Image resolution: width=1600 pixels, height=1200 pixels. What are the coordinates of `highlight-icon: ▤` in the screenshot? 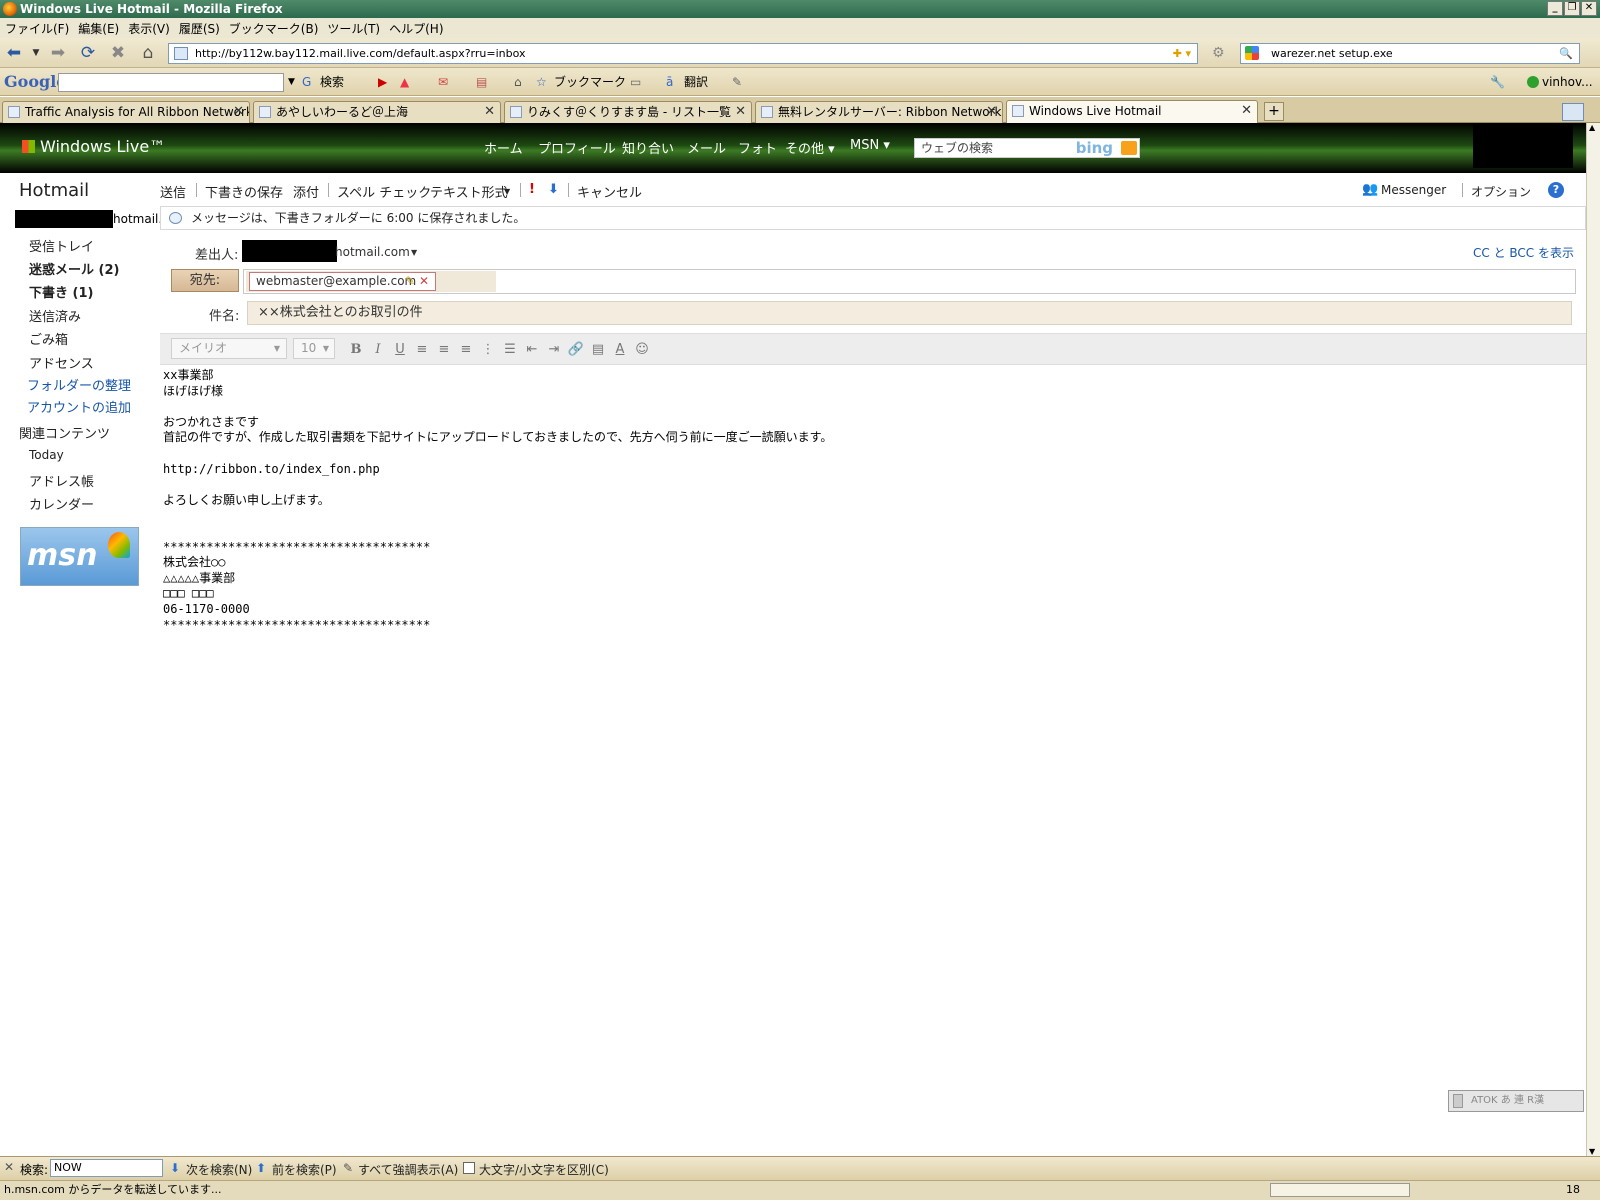 It's located at (598, 350).